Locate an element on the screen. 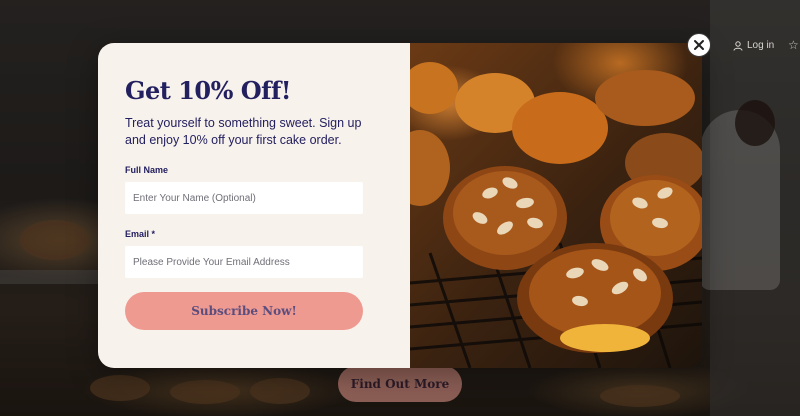 This screenshot has width=800, height=416. star-icon: ☆ is located at coordinates (793, 45).